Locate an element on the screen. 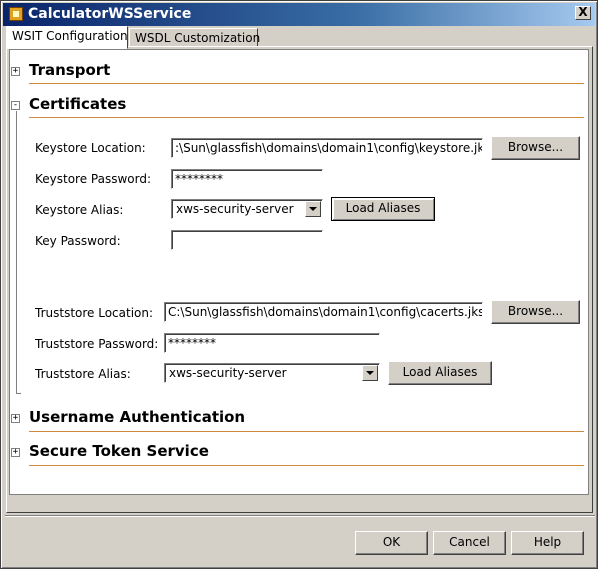 The height and width of the screenshot is (569, 598). key-password-label: Key Password: is located at coordinates (78, 241).